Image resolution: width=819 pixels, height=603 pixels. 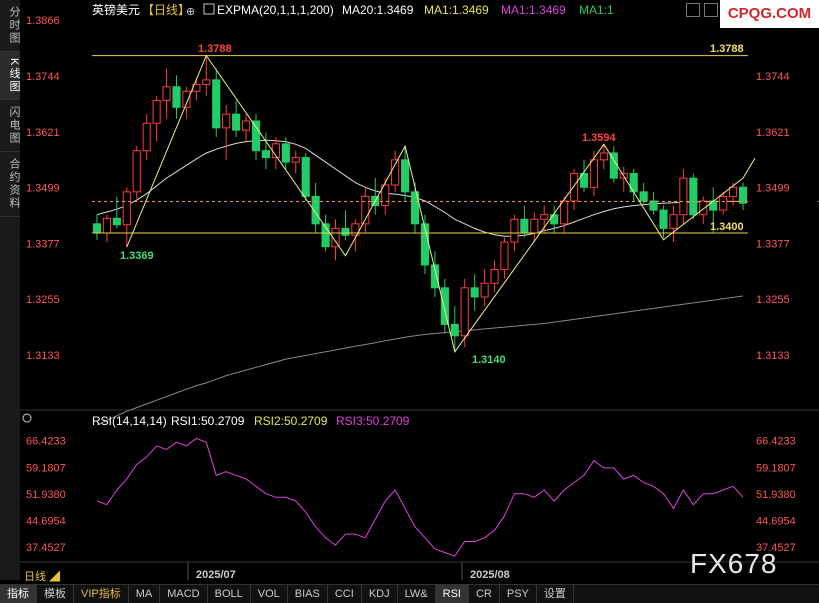 What do you see at coordinates (734, 563) in the screenshot?
I see `watermark: FX678` at bounding box center [734, 563].